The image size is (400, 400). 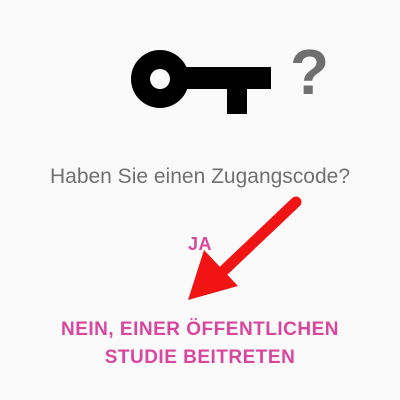 I want to click on access-code-question: Haben Sie einen Zugangscode?, so click(x=200, y=176).